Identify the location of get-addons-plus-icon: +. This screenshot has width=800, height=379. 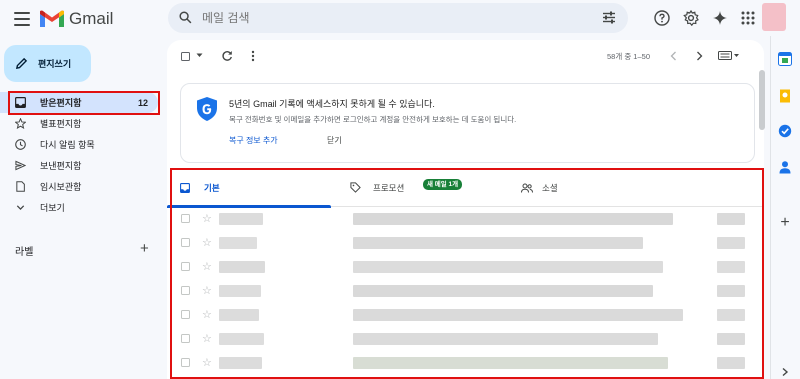
(785, 223).